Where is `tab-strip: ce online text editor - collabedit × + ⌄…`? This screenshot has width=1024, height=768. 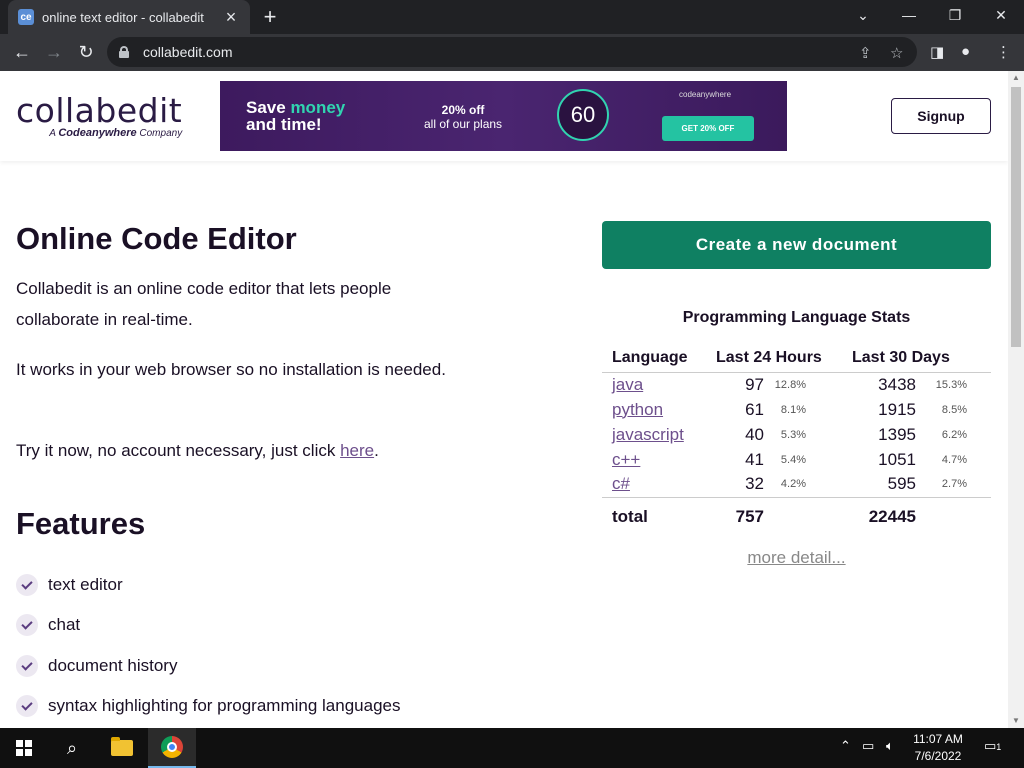 tab-strip: ce online text editor - collabedit × + ⌄… is located at coordinates (512, 17).